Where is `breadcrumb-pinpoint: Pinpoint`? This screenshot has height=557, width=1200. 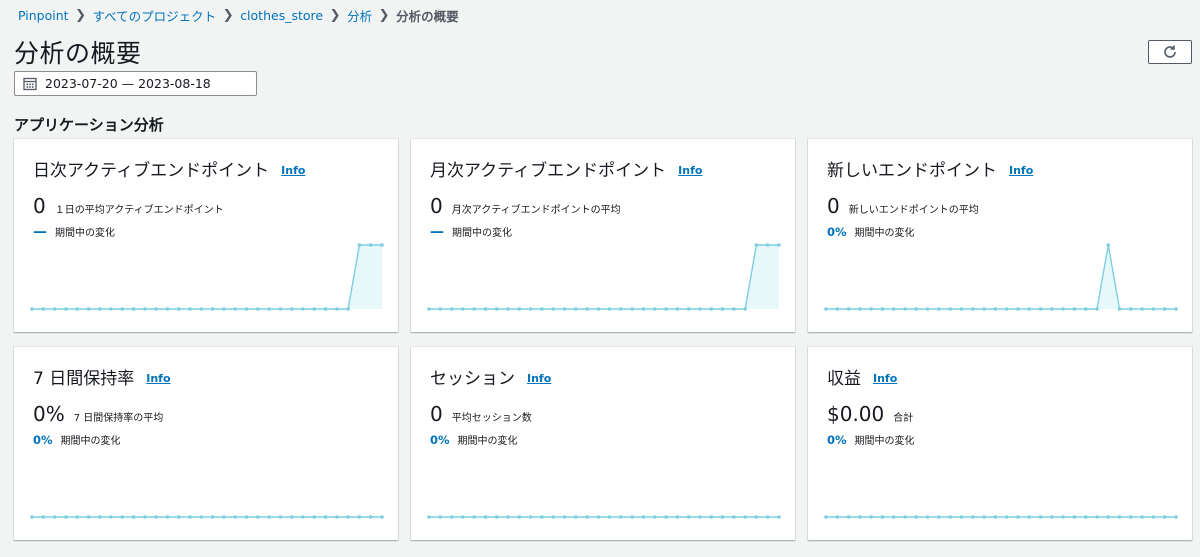
breadcrumb-pinpoint: Pinpoint is located at coordinates (43, 15).